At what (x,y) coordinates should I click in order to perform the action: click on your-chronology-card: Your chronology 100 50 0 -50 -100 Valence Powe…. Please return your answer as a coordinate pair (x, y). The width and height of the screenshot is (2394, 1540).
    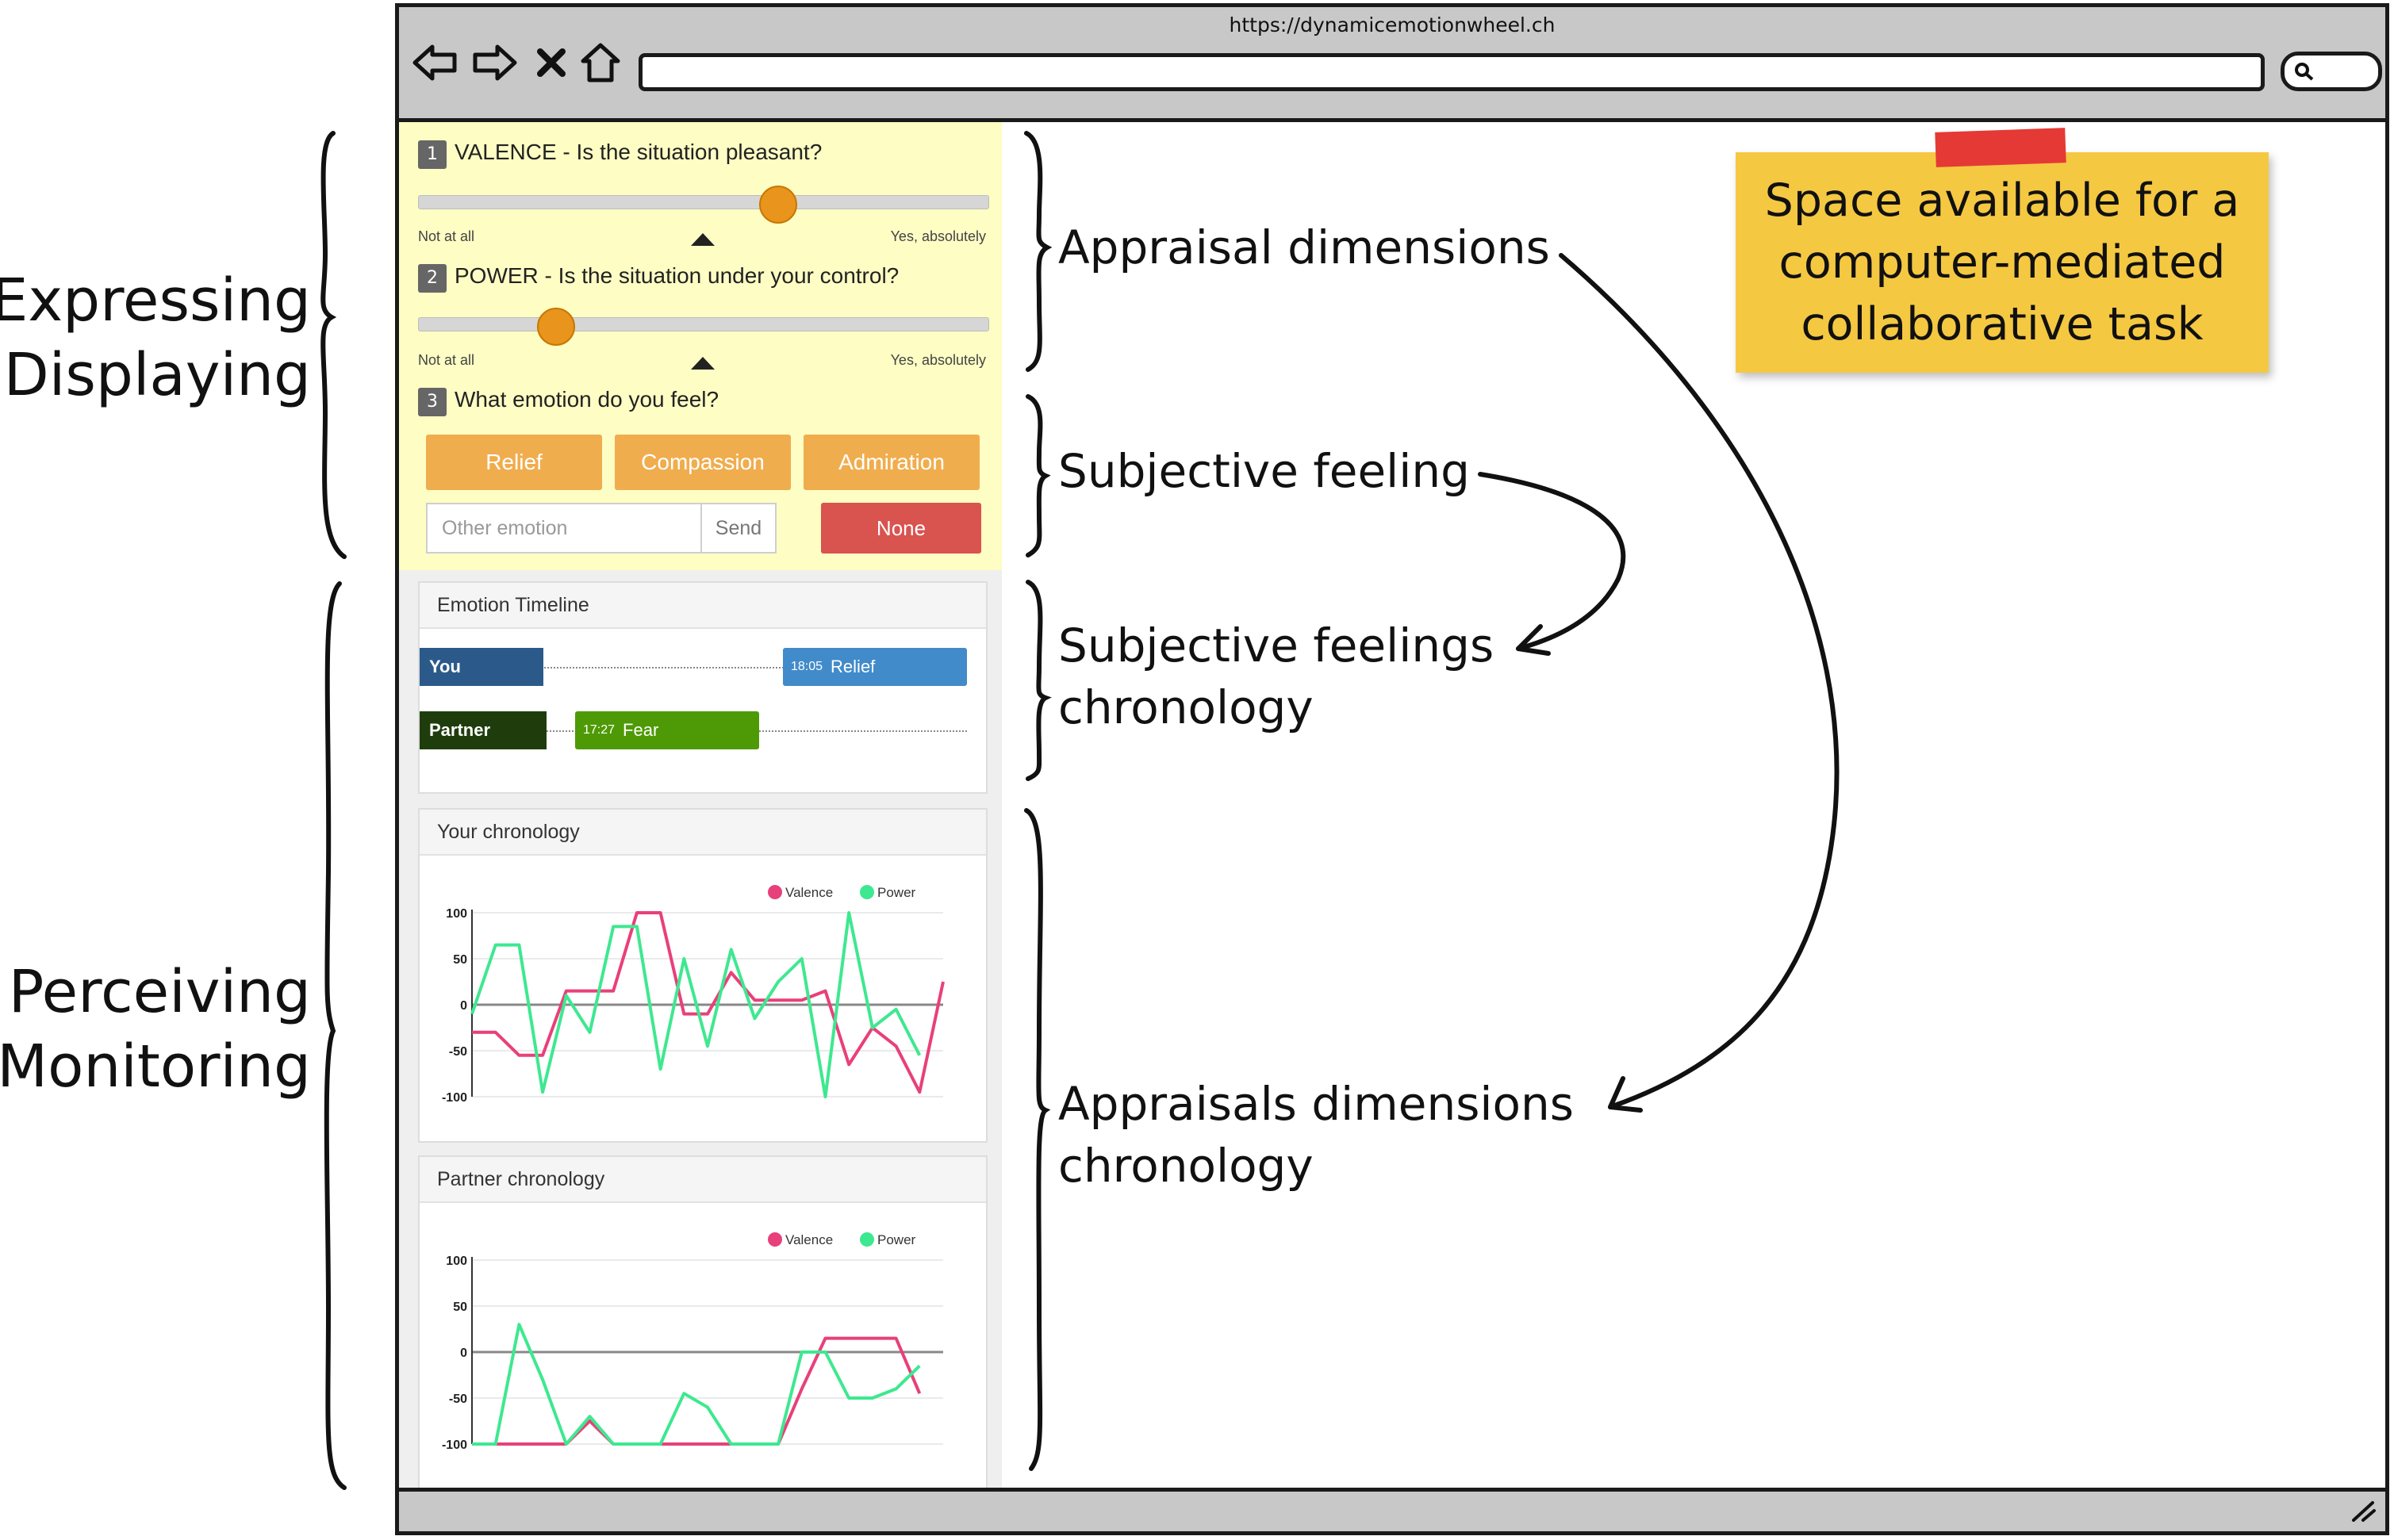
    Looking at the image, I should click on (703, 975).